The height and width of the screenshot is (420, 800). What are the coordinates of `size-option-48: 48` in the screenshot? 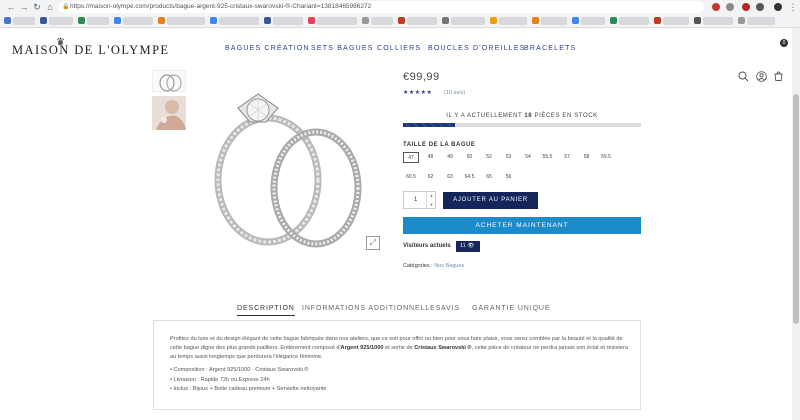 It's located at (431, 157).